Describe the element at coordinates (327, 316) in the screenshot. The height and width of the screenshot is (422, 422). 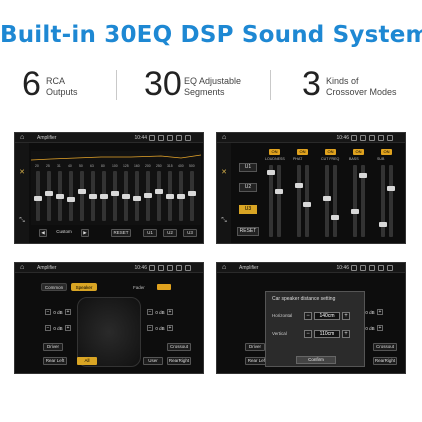
I see `horizontal-value: 140cm` at that location.